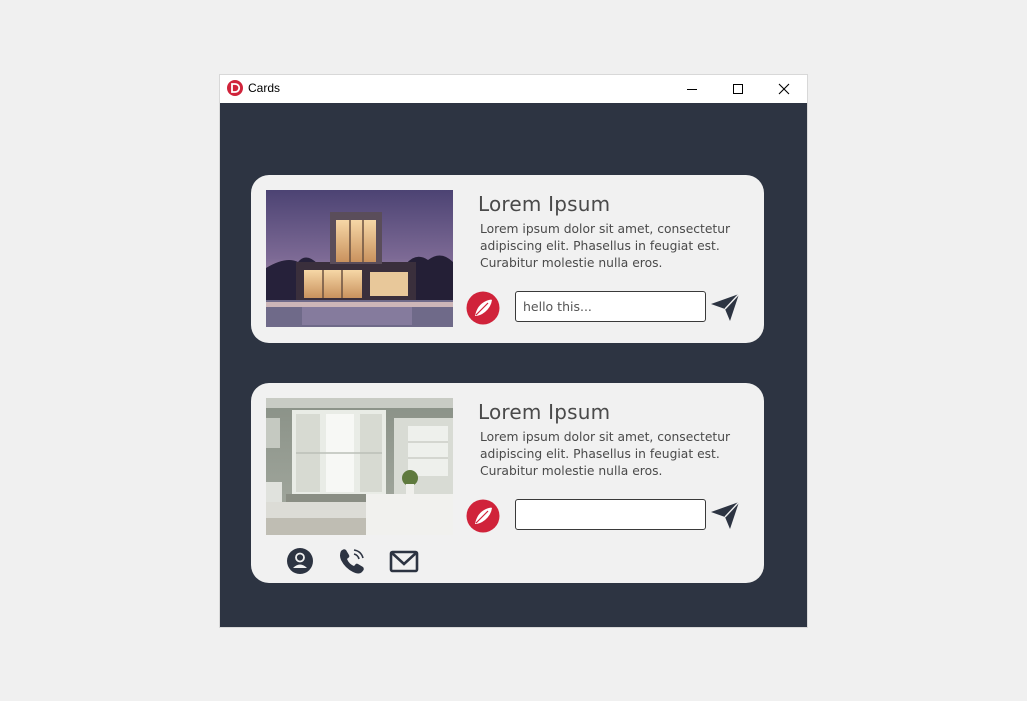 The image size is (1027, 701). What do you see at coordinates (513, 89) in the screenshot?
I see `title-bar: Cards` at bounding box center [513, 89].